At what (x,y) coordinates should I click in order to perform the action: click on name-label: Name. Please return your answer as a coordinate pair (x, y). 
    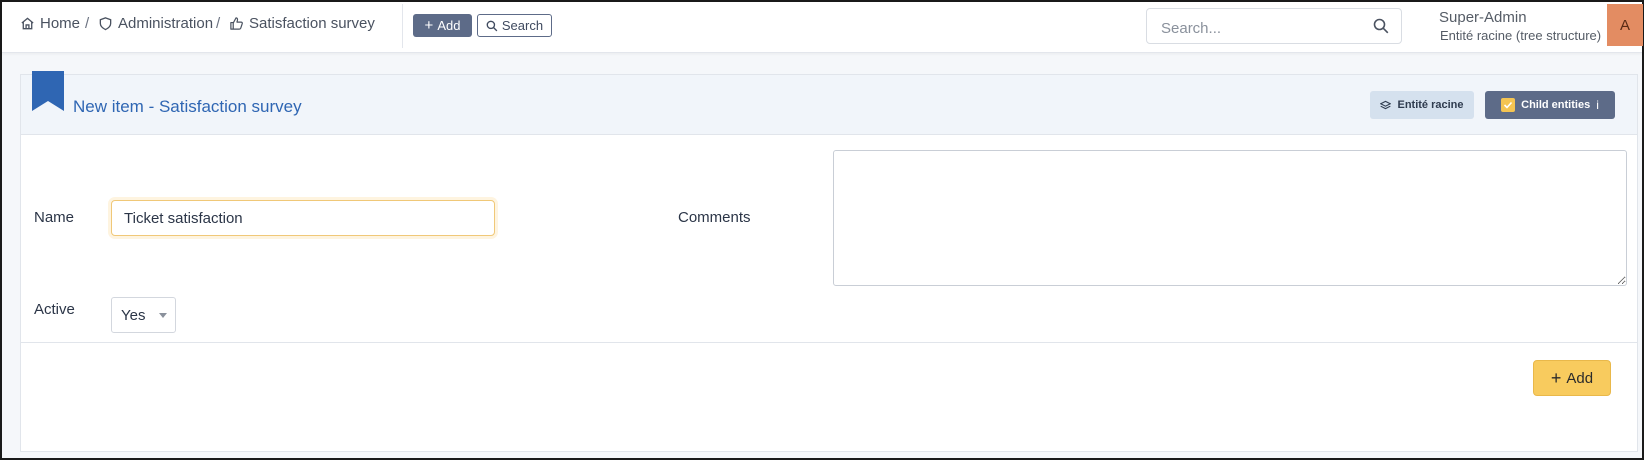
    Looking at the image, I should click on (54, 217).